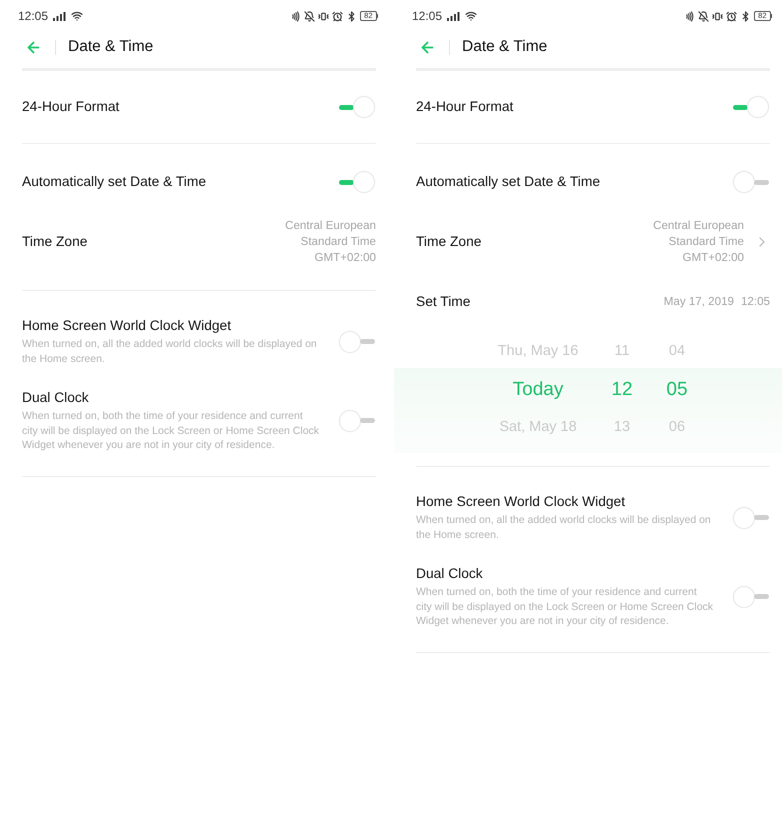 The width and height of the screenshot is (782, 837). What do you see at coordinates (677, 390) in the screenshot?
I see `picker-option: 05` at bounding box center [677, 390].